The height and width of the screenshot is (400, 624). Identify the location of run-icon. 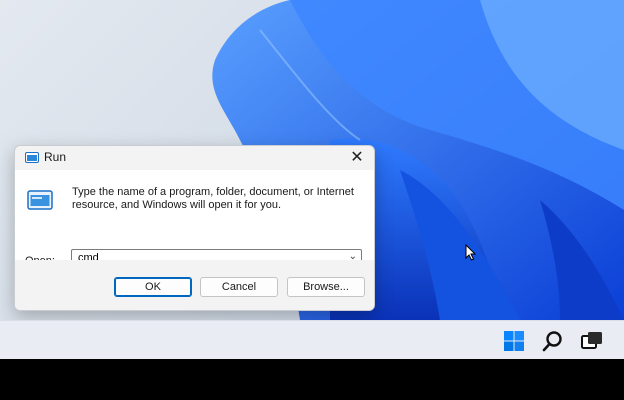
(40, 200).